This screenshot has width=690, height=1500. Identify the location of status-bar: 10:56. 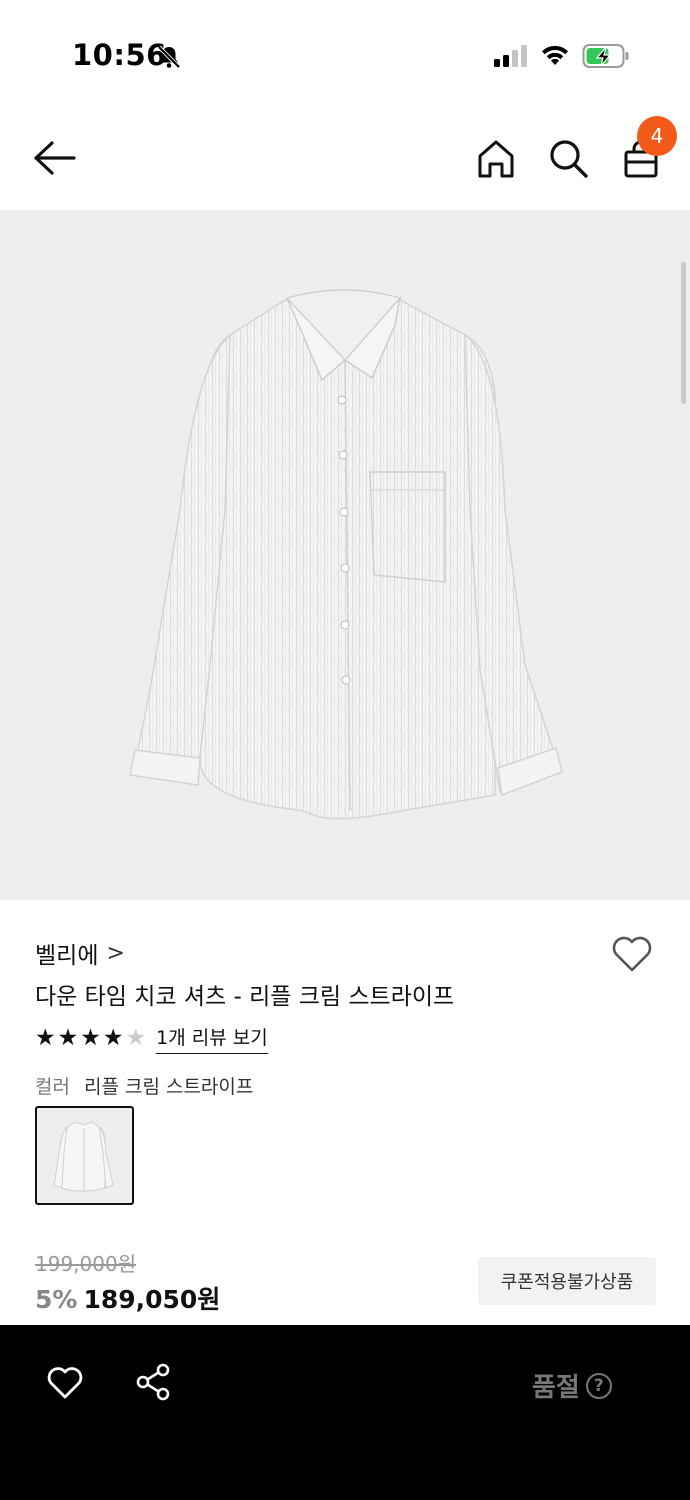
(345, 55).